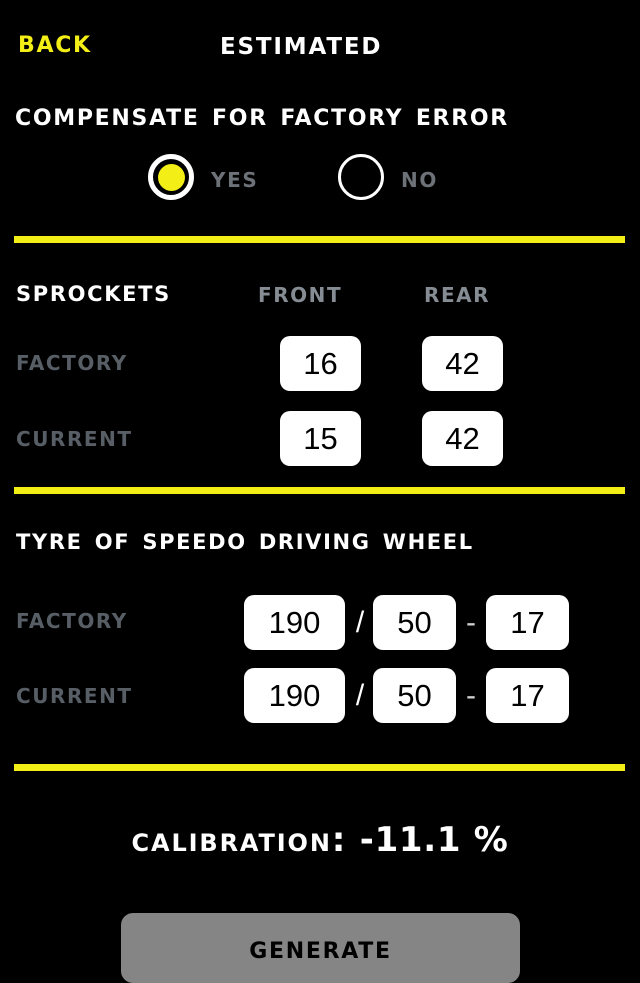 The height and width of the screenshot is (983, 640). Describe the element at coordinates (434, 840) in the screenshot. I see `calibration-value: -11.1 %` at that location.